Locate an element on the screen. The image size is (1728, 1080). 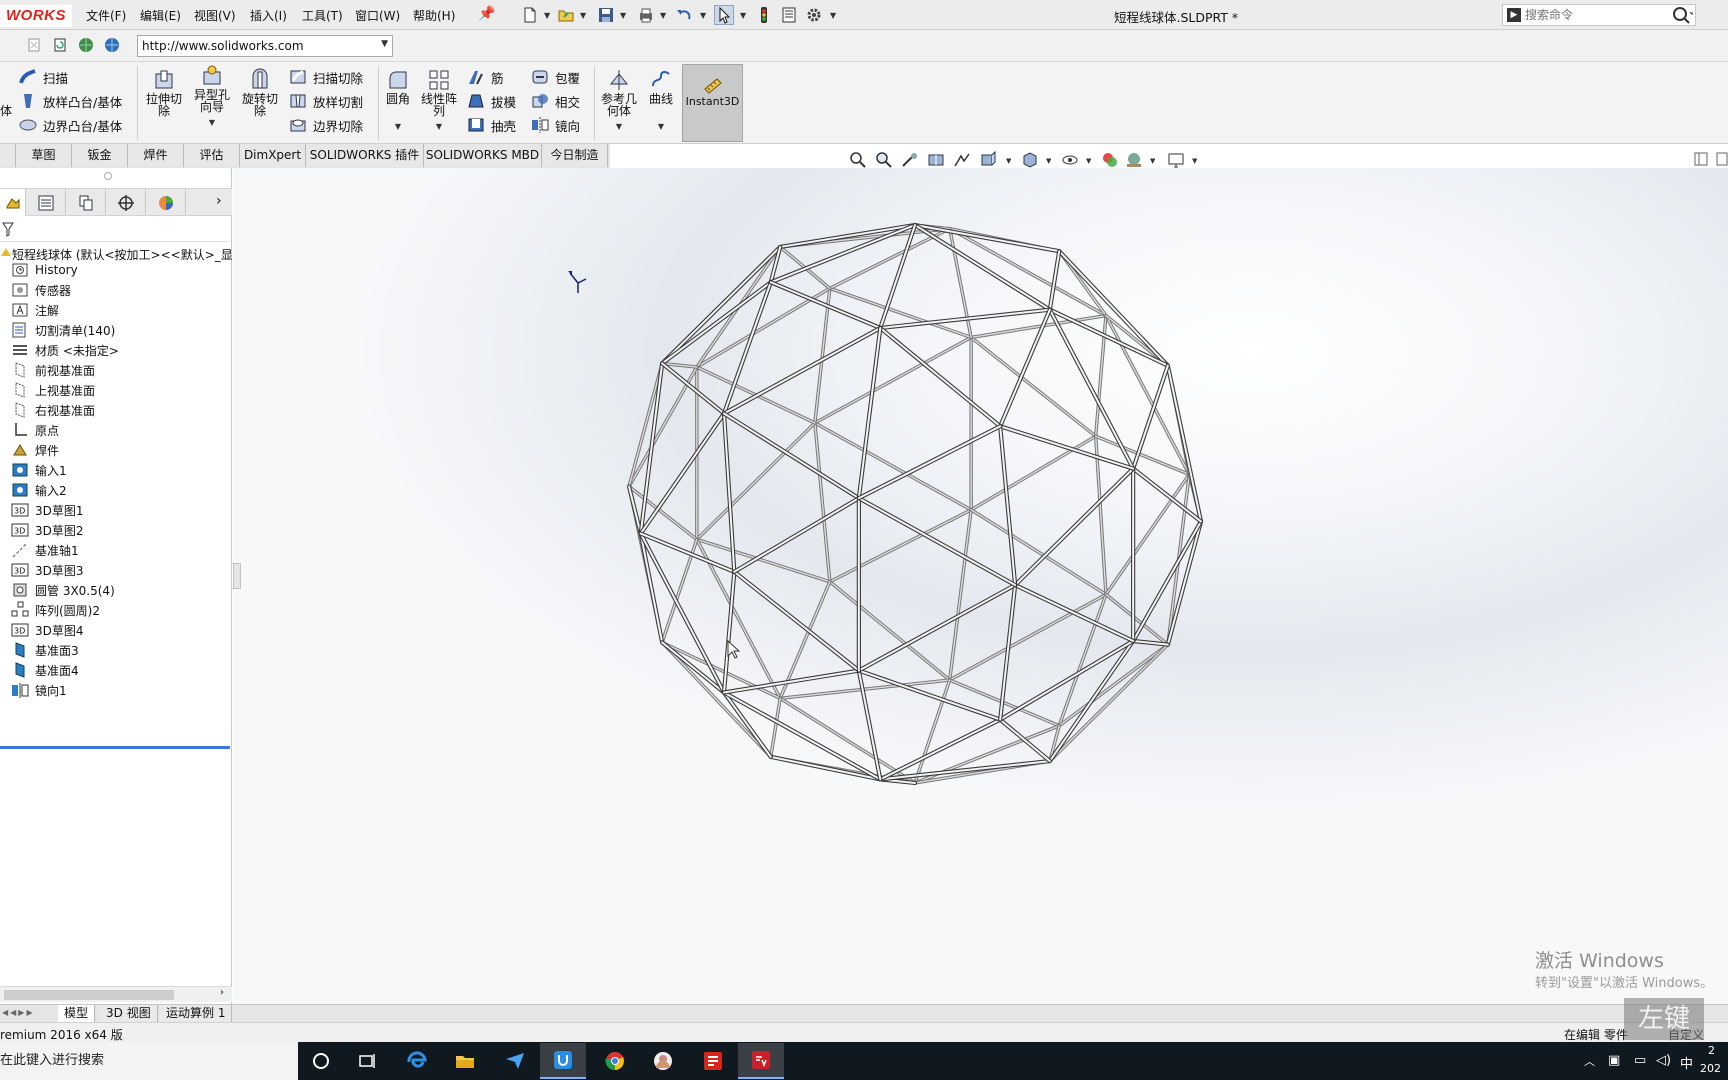
task-pane-icon is located at coordinates (1722, 160).